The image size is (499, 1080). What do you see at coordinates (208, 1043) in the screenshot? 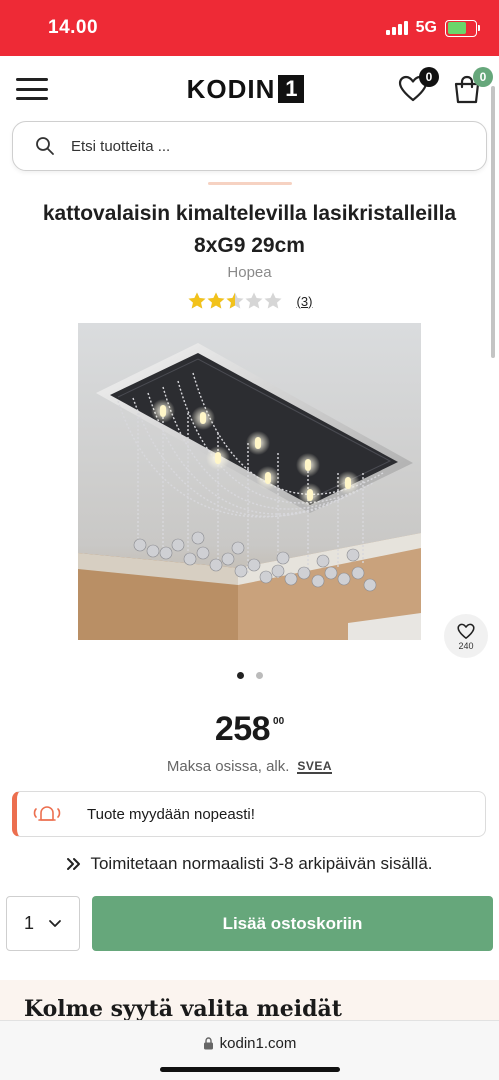
I see `lock-icon` at bounding box center [208, 1043].